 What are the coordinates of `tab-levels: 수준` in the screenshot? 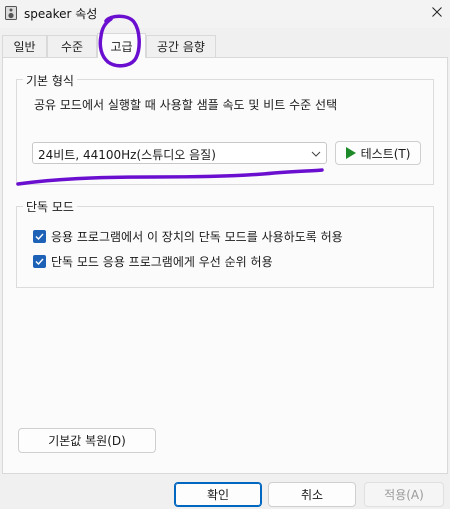 It's located at (72, 46).